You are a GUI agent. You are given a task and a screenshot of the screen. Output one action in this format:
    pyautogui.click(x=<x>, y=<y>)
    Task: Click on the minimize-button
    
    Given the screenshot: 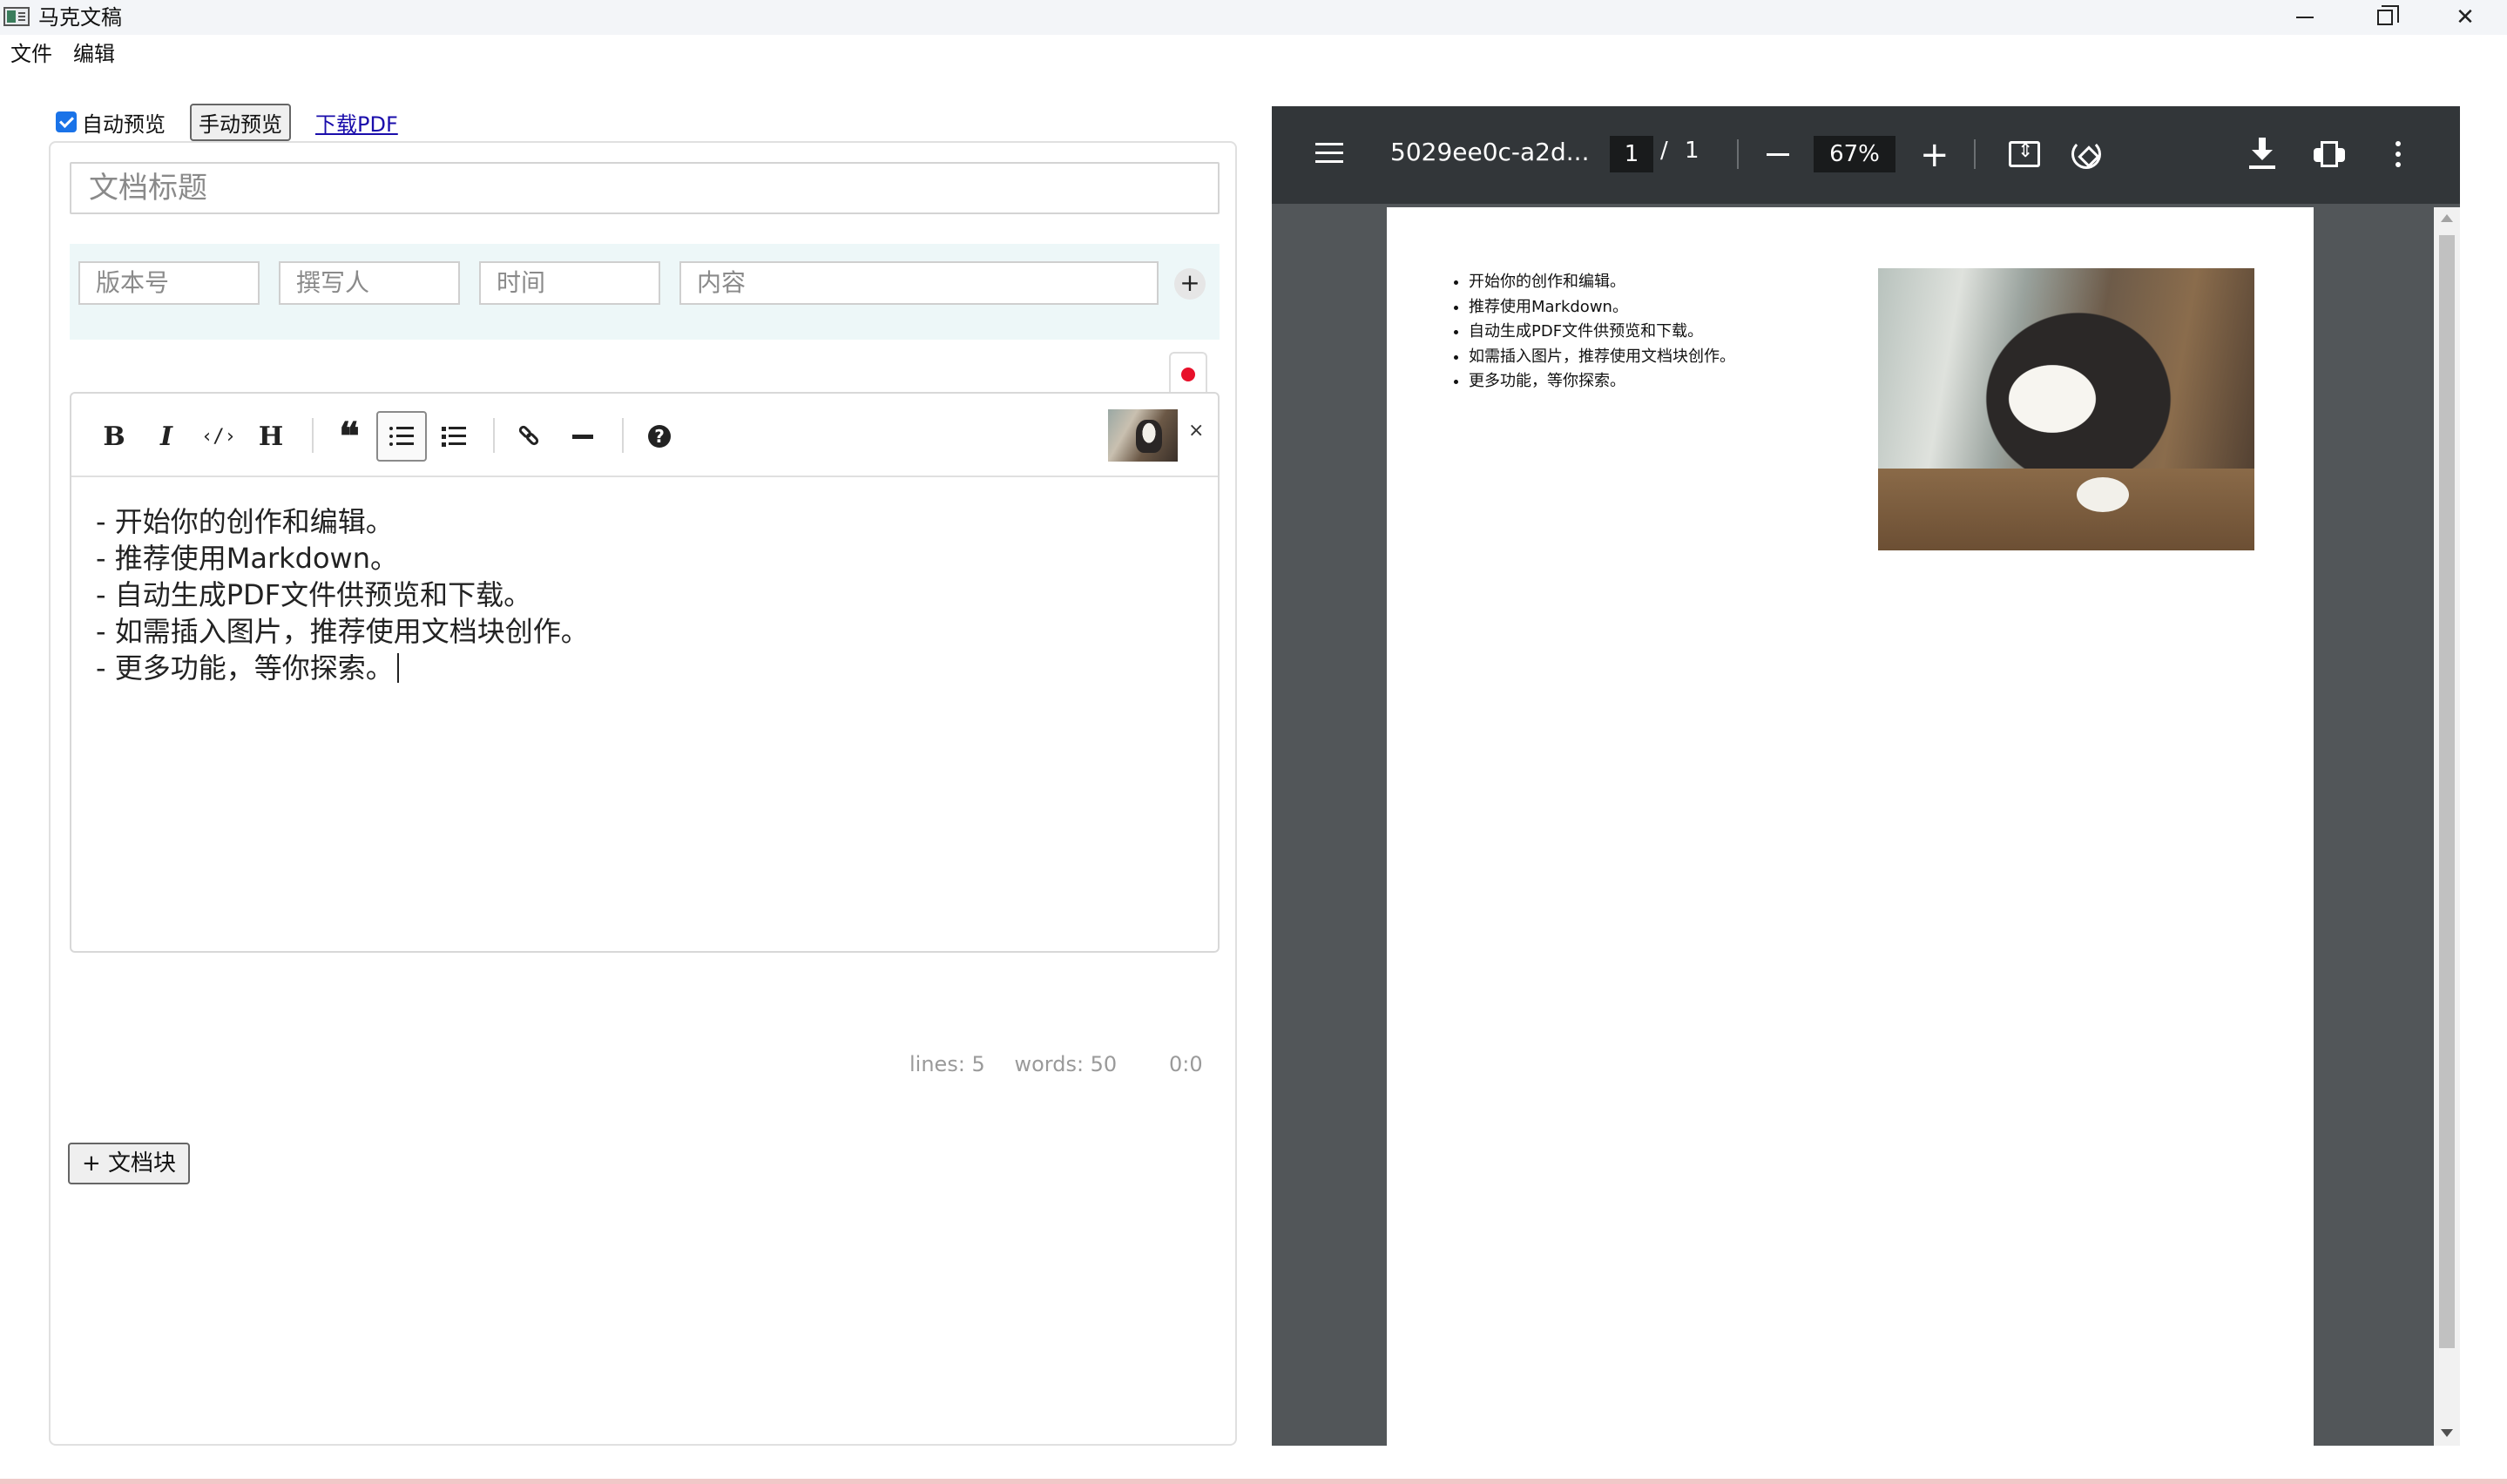 What is the action you would take?
    pyautogui.click(x=2305, y=17)
    